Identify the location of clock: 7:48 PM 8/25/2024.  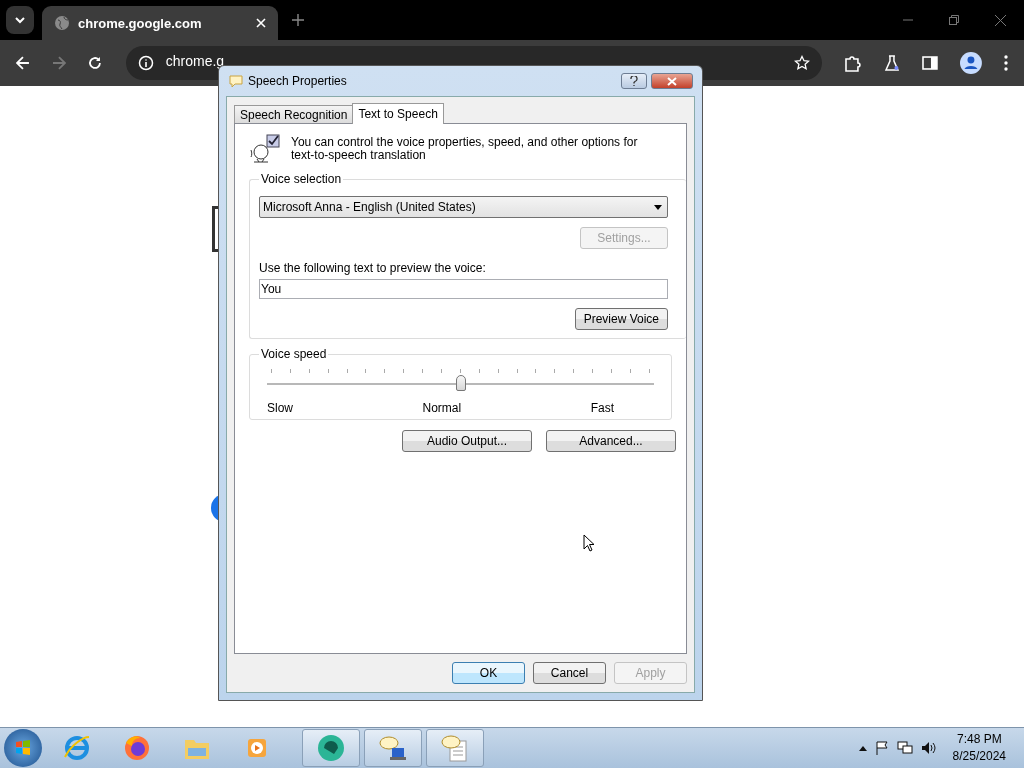
(982, 748).